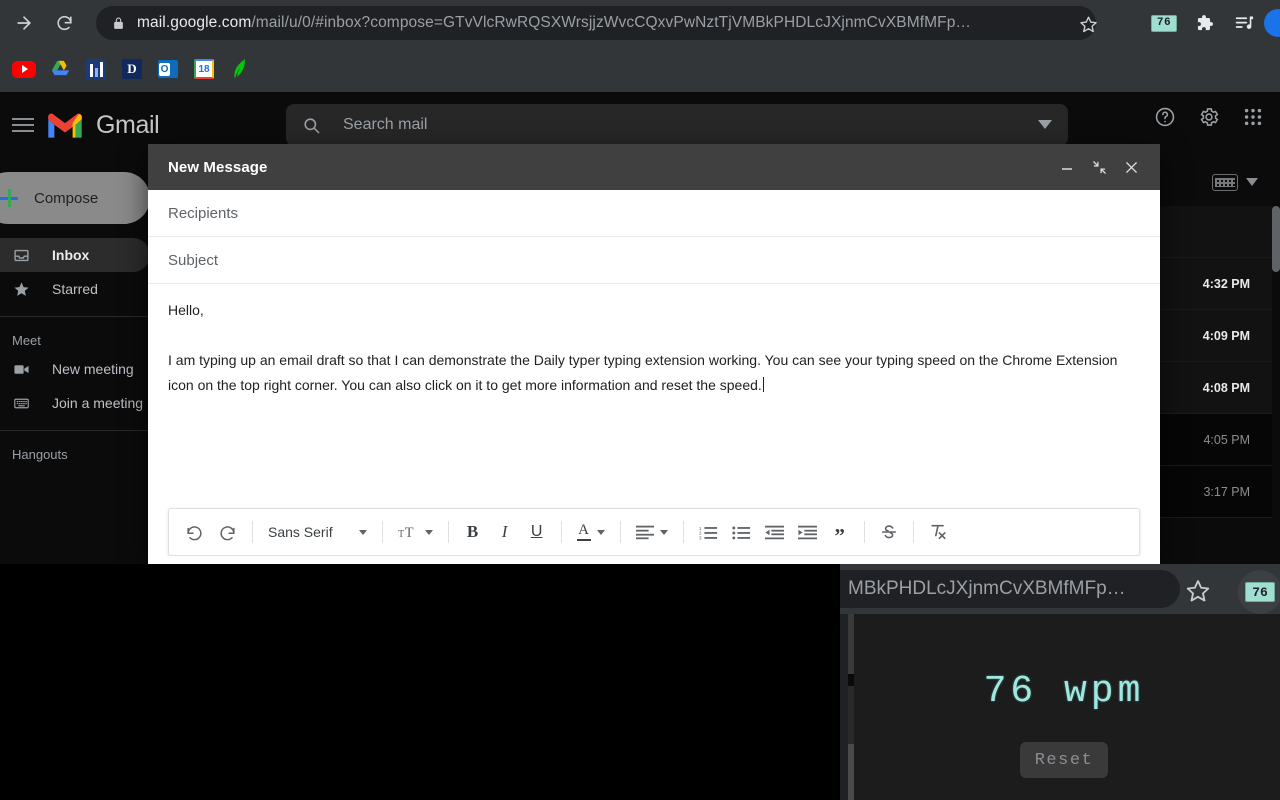  What do you see at coordinates (65, 125) in the screenshot?
I see `gmail-logo-icon` at bounding box center [65, 125].